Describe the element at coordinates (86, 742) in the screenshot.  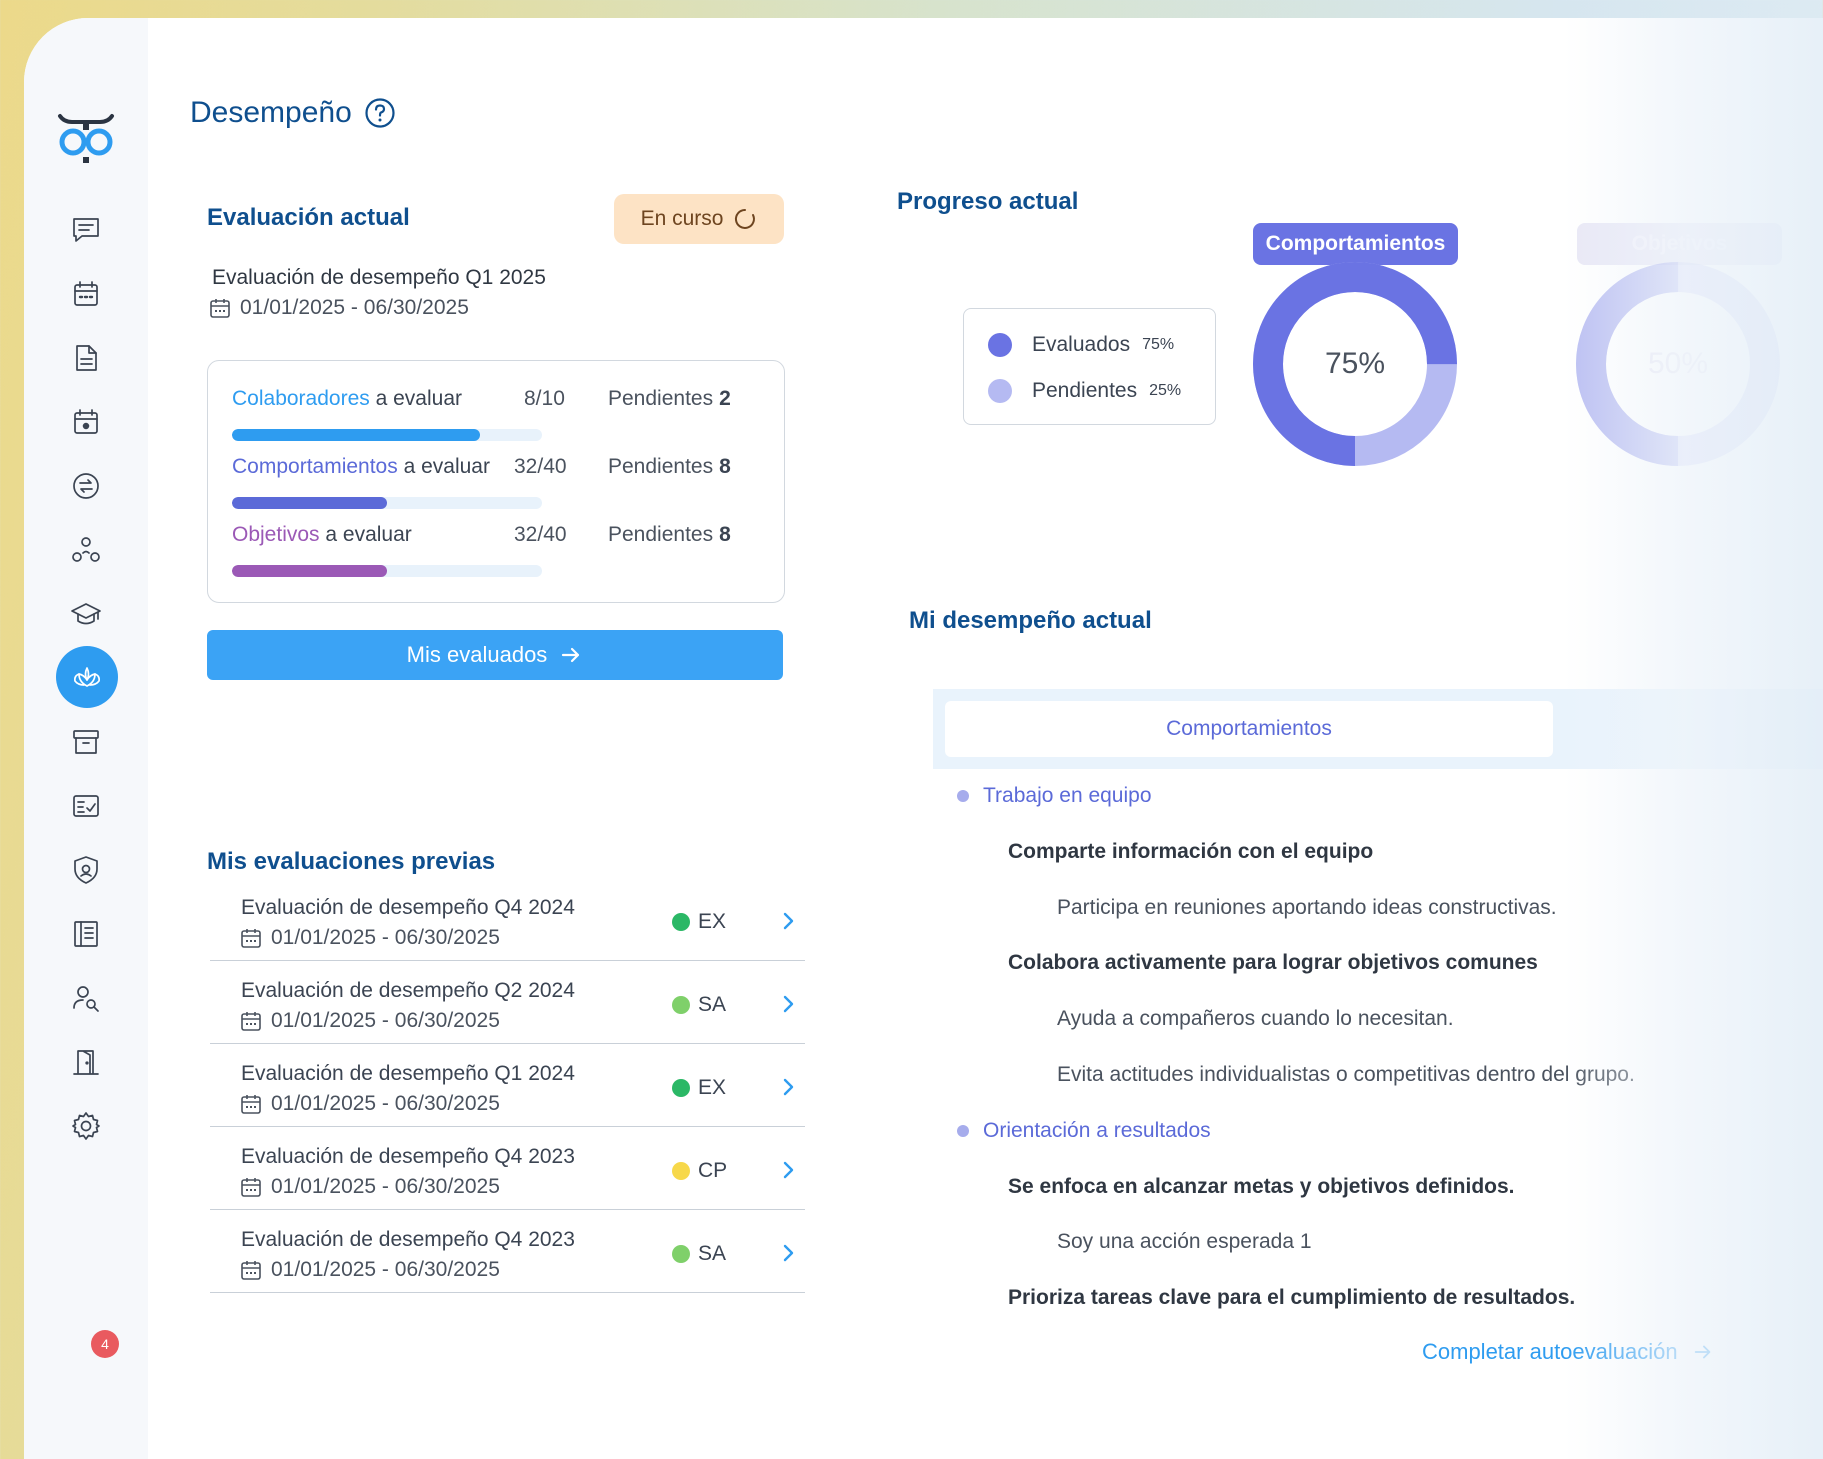
I see `archive-icon` at that location.